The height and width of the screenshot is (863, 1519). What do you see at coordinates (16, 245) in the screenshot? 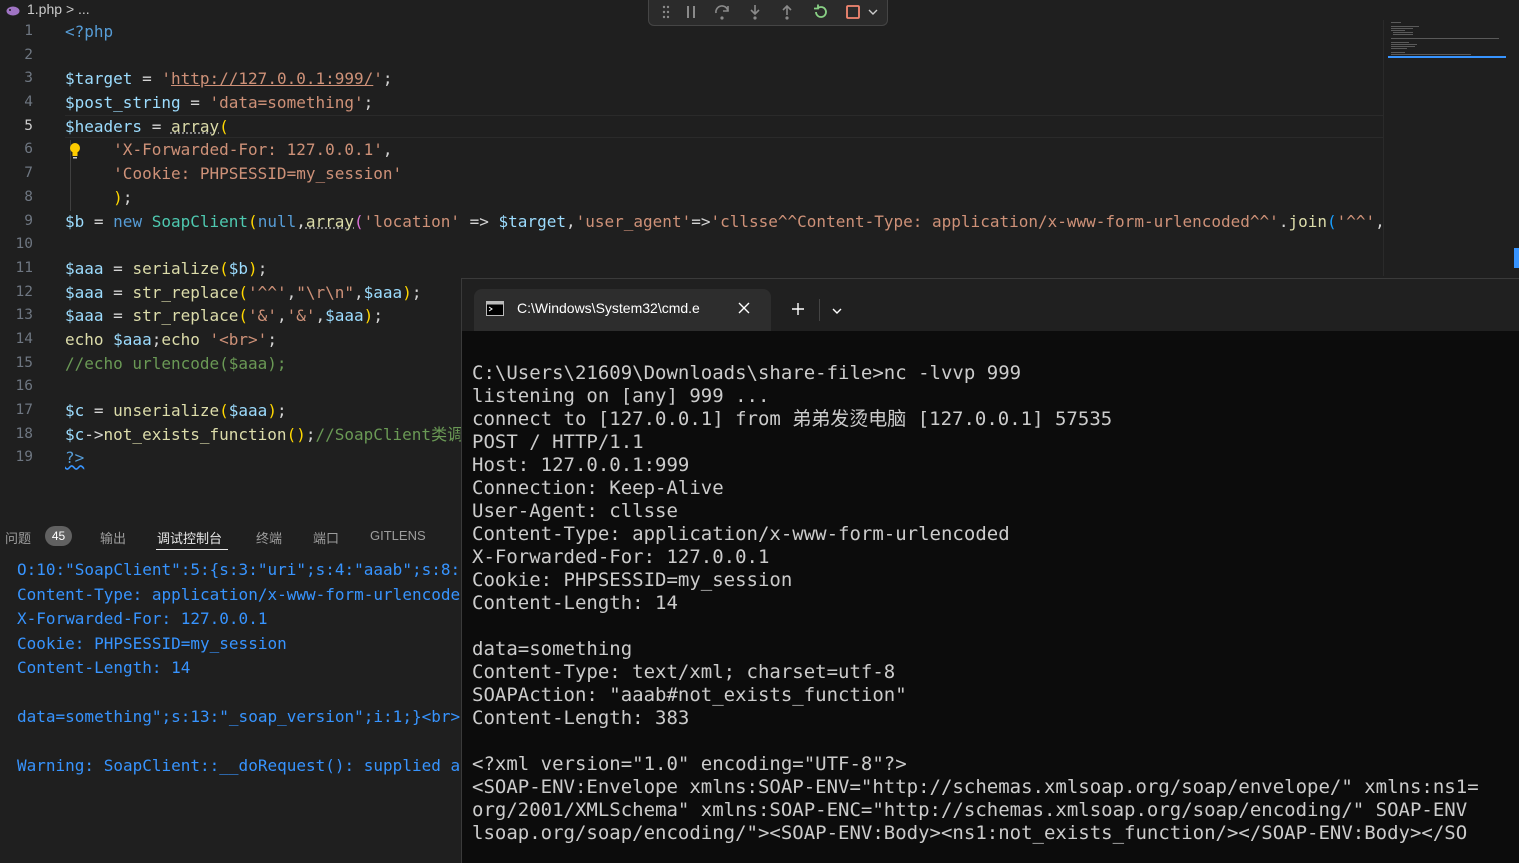
I see `line-number: 10` at bounding box center [16, 245].